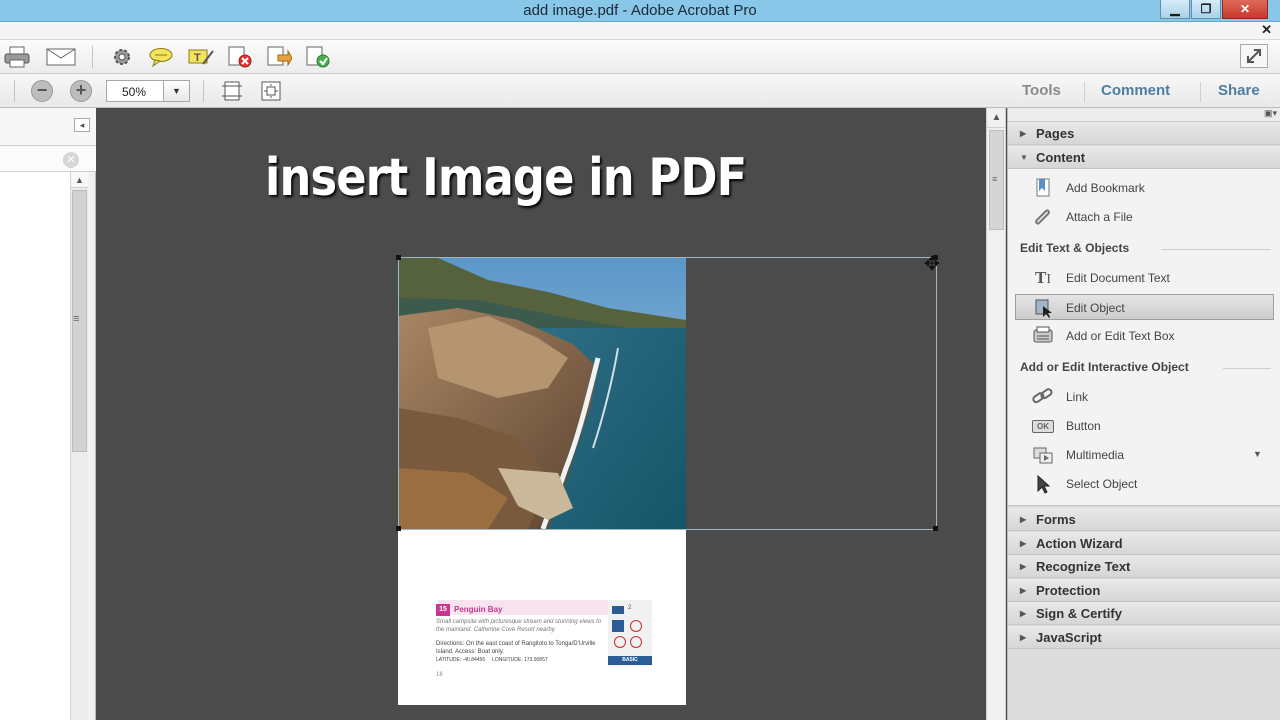 This screenshot has width=1280, height=720. Describe the element at coordinates (932, 264) in the screenshot. I see `move-cursor-icon: ✥` at that location.